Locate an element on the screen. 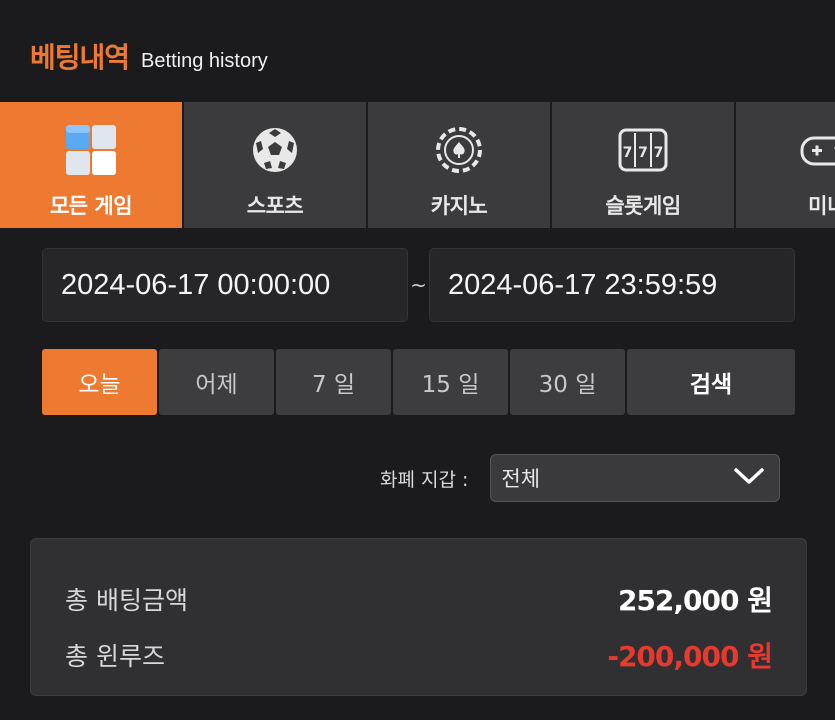 The height and width of the screenshot is (720, 835). chevron-down-icon is located at coordinates (749, 478).